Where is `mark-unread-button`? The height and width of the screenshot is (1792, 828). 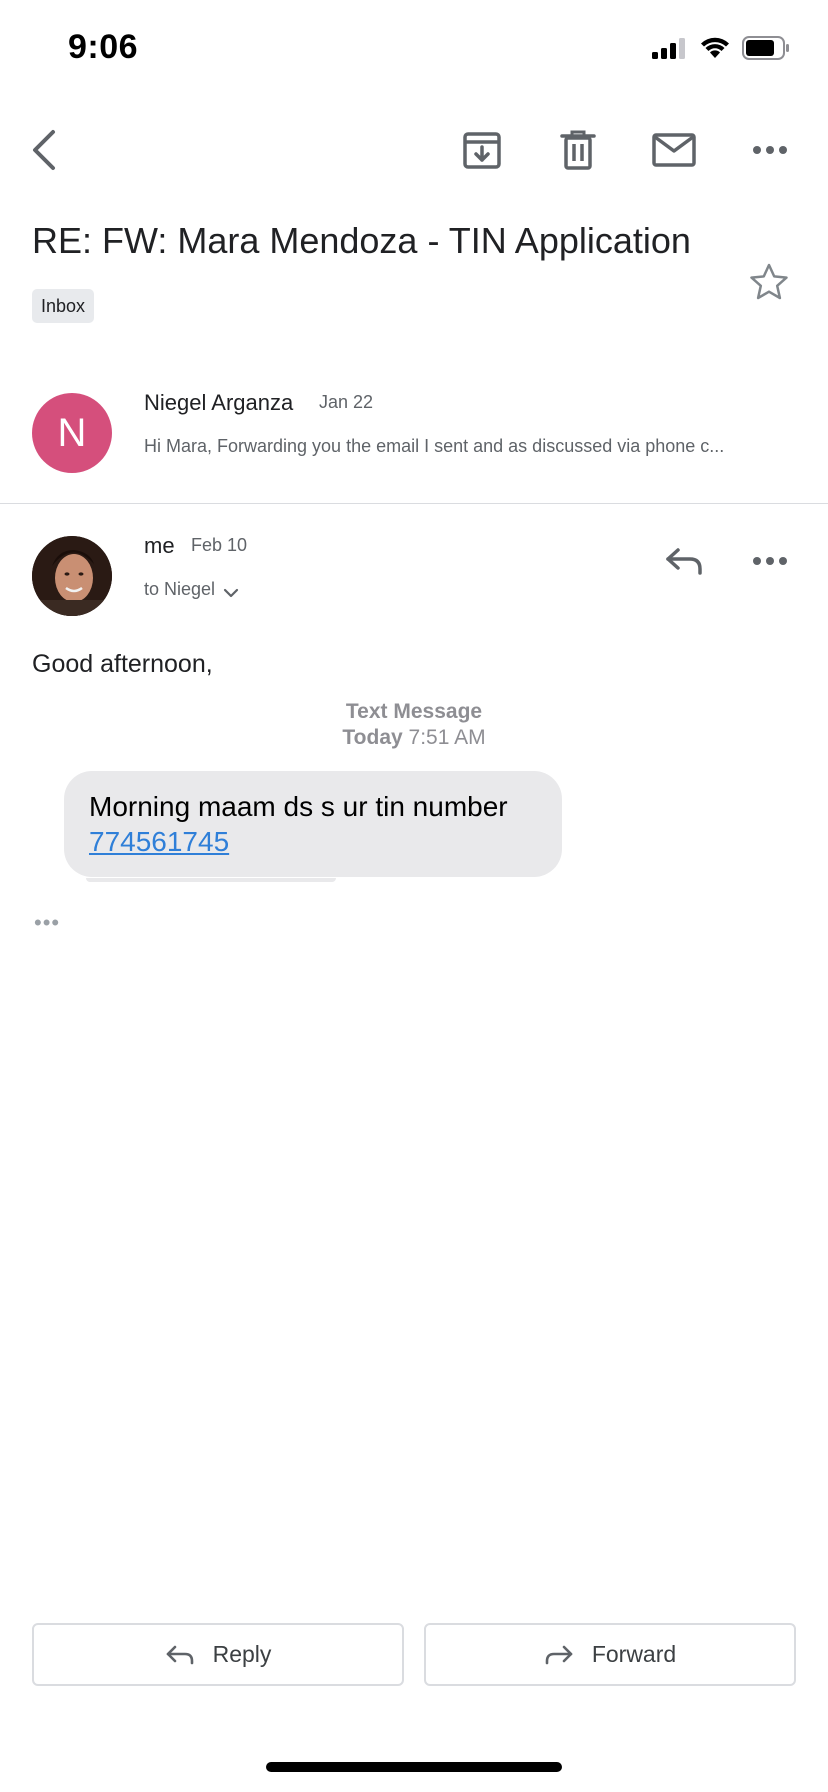 mark-unread-button is located at coordinates (674, 150).